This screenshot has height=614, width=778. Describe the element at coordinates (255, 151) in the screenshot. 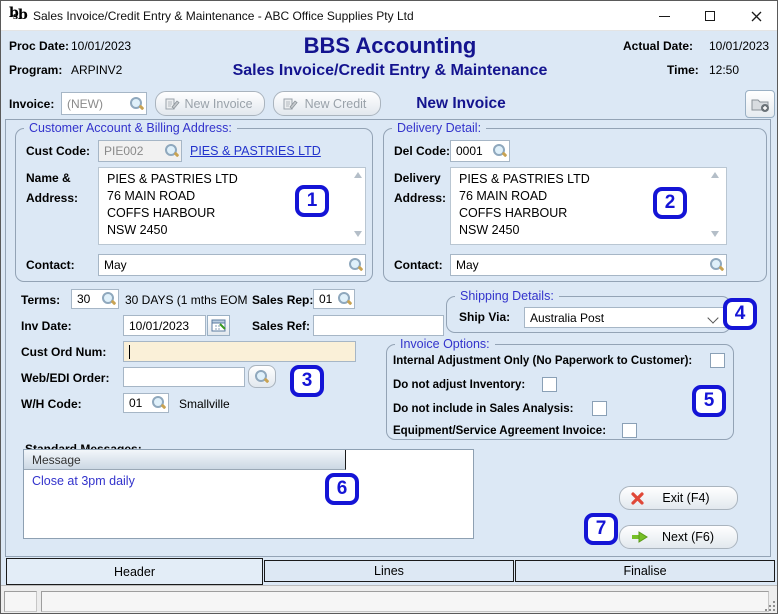

I see `customer-name-link: PIES & PASTRIES LTD` at that location.